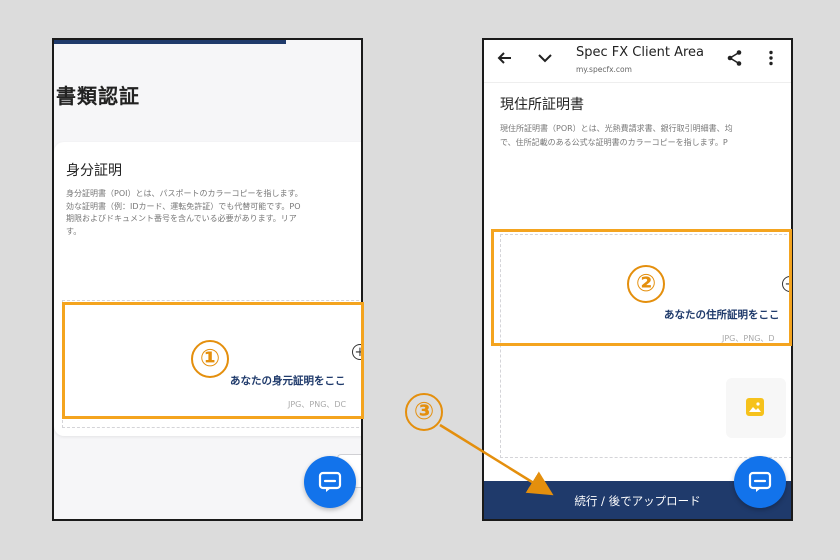 Image resolution: width=840 pixels, height=560 pixels. What do you see at coordinates (94, 171) in the screenshot?
I see `card-title: 身分証明` at bounding box center [94, 171].